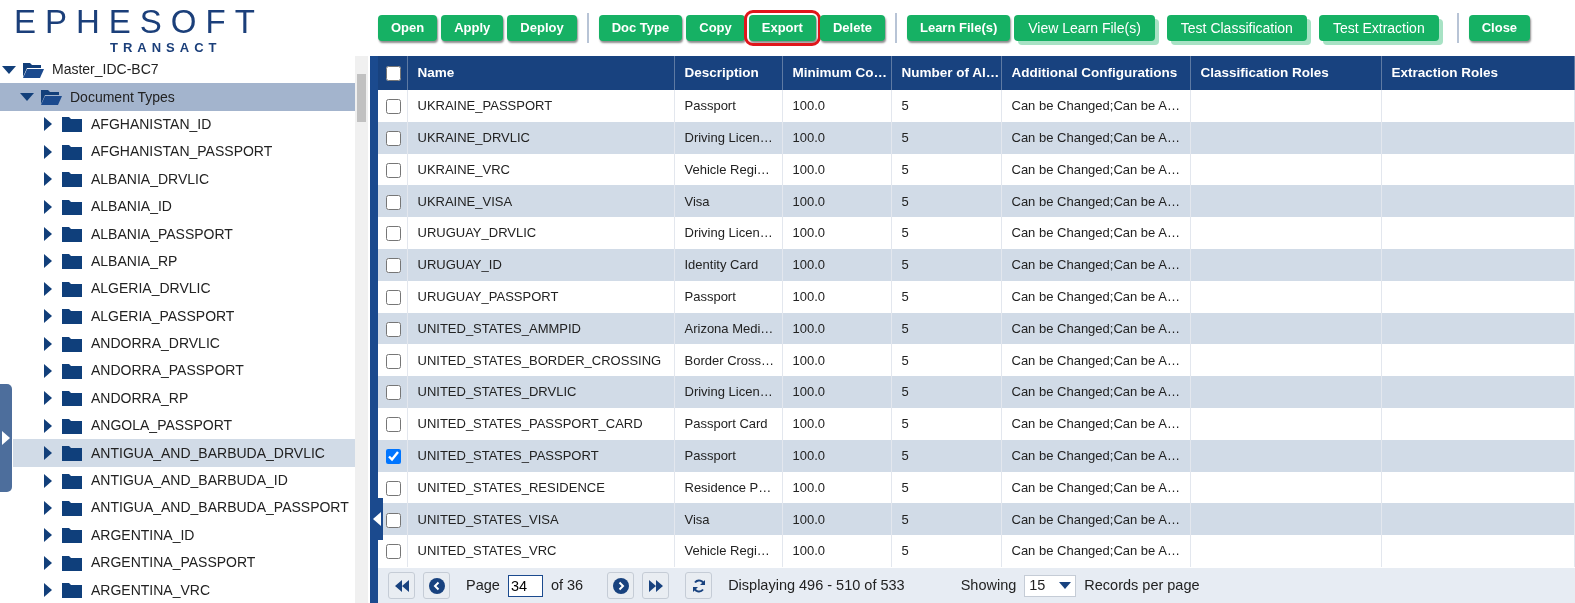  Describe the element at coordinates (621, 585) in the screenshot. I see `next-page-button` at that location.